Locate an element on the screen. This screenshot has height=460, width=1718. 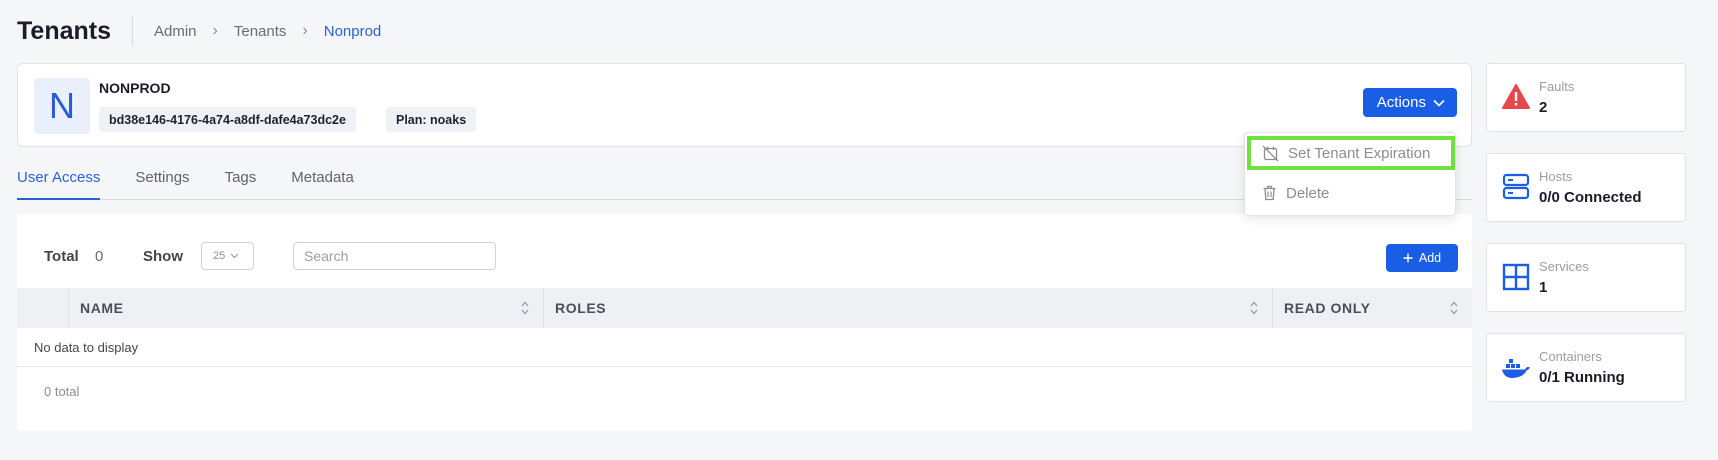
containers-label: Containers is located at coordinates (1570, 356).